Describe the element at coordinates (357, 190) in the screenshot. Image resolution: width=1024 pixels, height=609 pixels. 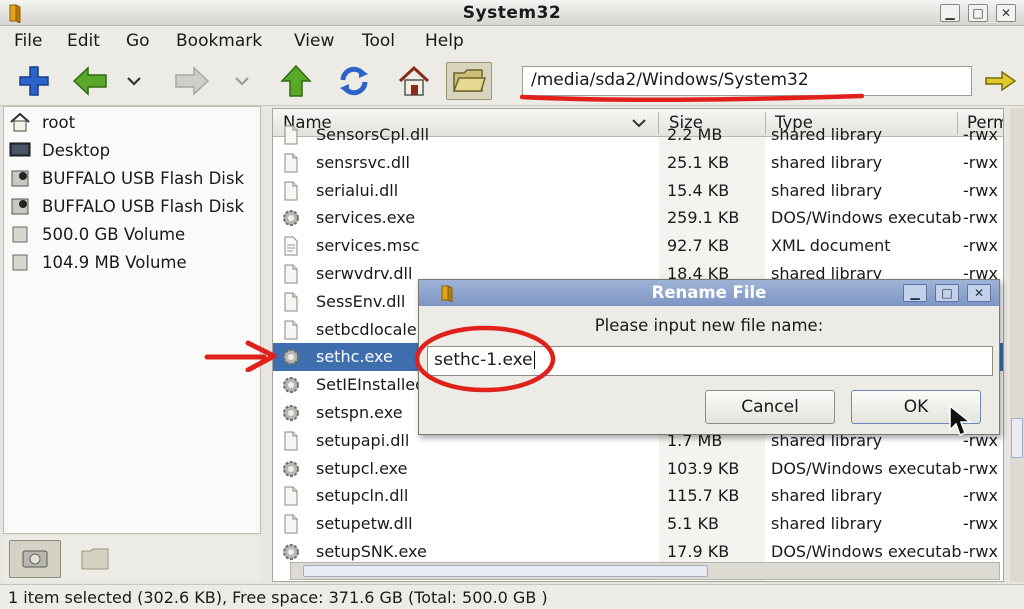
I see `file-name: serialui.dll` at that location.